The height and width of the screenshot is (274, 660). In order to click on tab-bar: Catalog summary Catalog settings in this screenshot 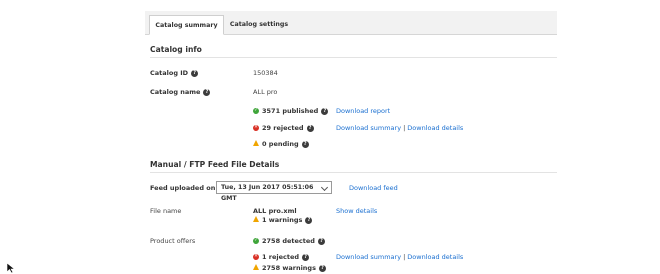, I will do `click(351, 23)`.